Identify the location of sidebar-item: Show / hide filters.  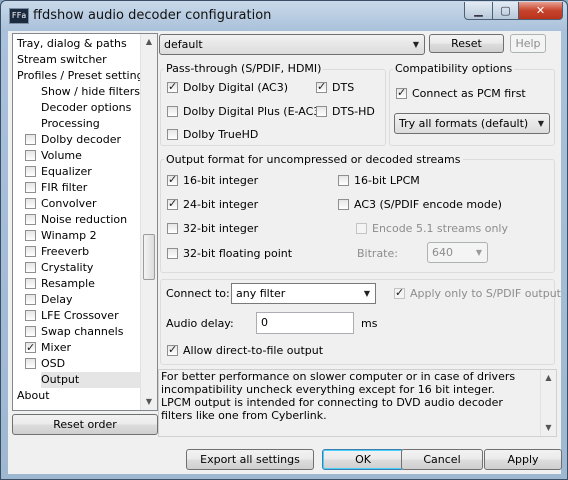
(90, 92).